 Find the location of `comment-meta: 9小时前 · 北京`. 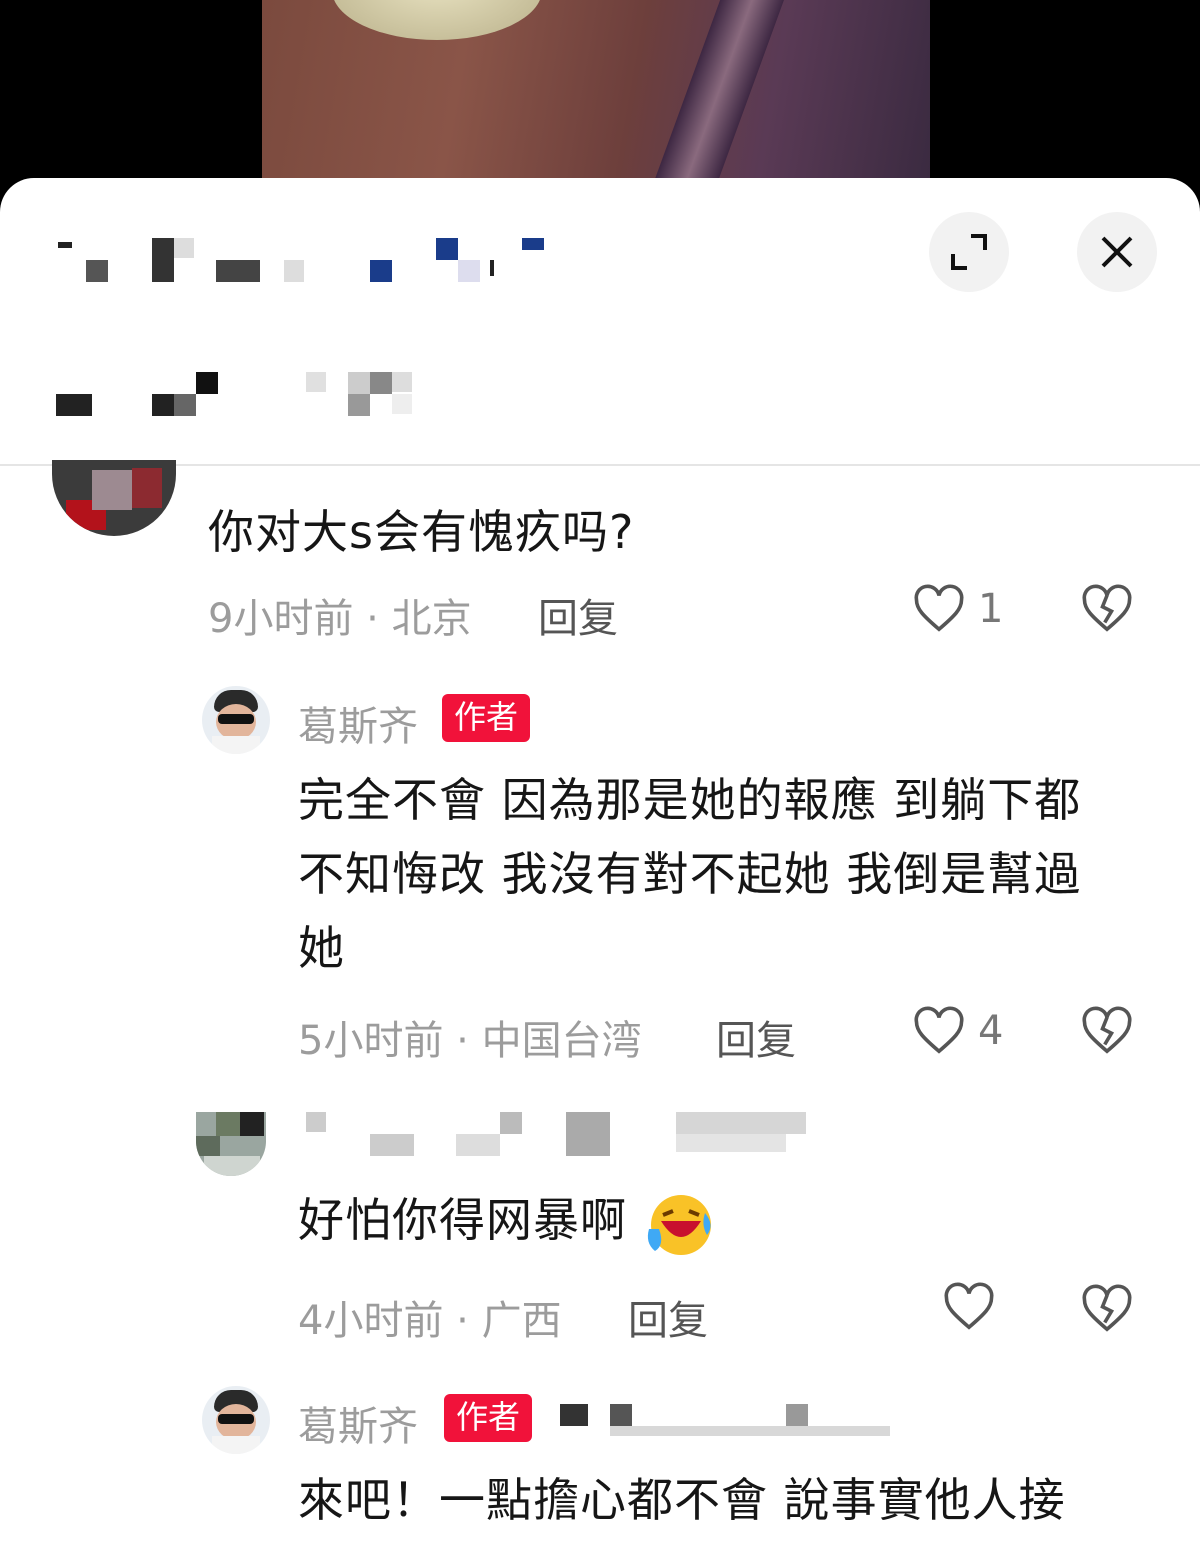

comment-meta: 9小时前 · 北京 is located at coordinates (340, 619).